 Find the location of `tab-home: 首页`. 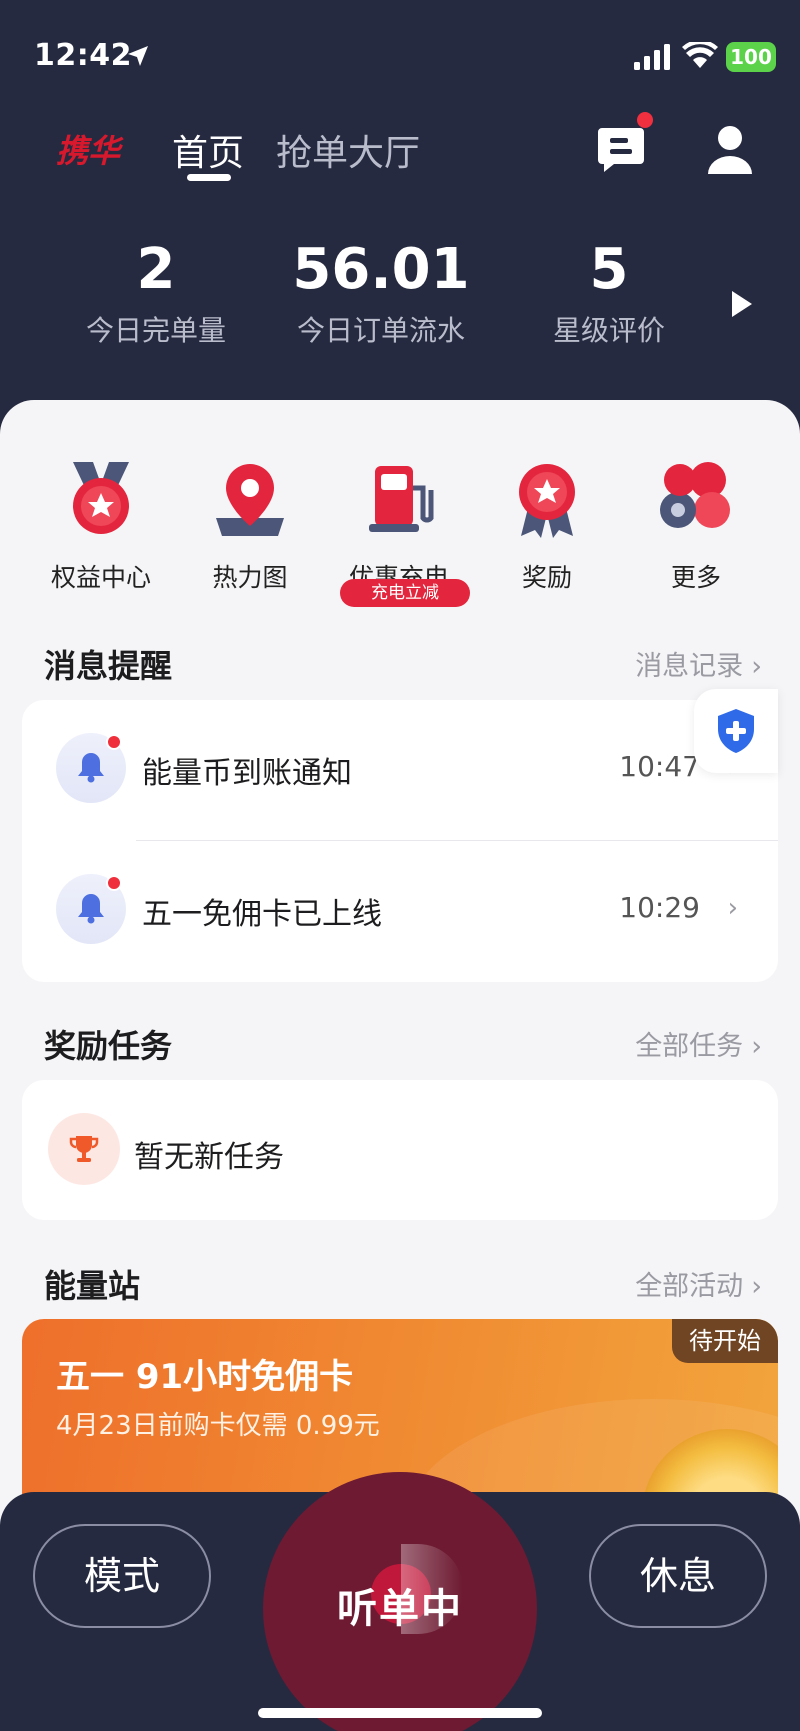

tab-home: 首页 is located at coordinates (208, 150).